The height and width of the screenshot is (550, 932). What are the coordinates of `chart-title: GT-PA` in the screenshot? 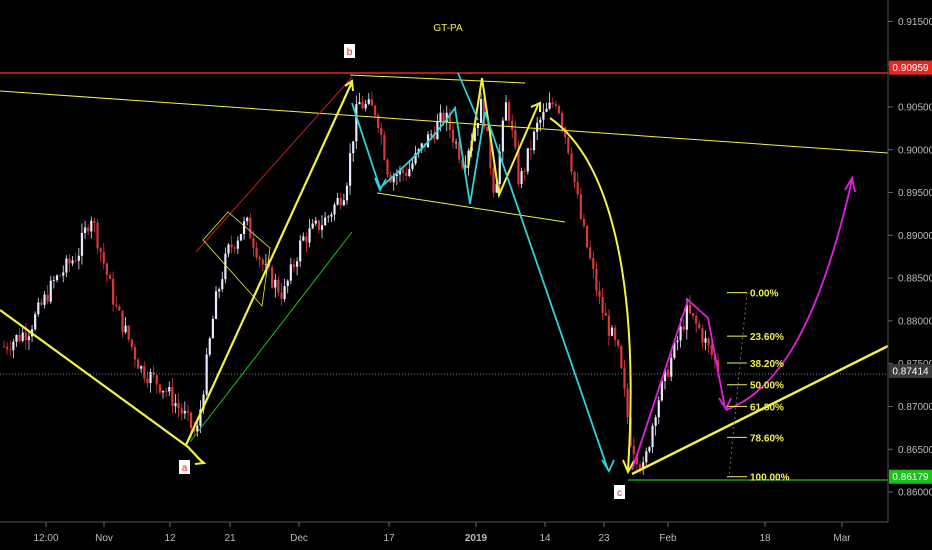 It's located at (448, 28).